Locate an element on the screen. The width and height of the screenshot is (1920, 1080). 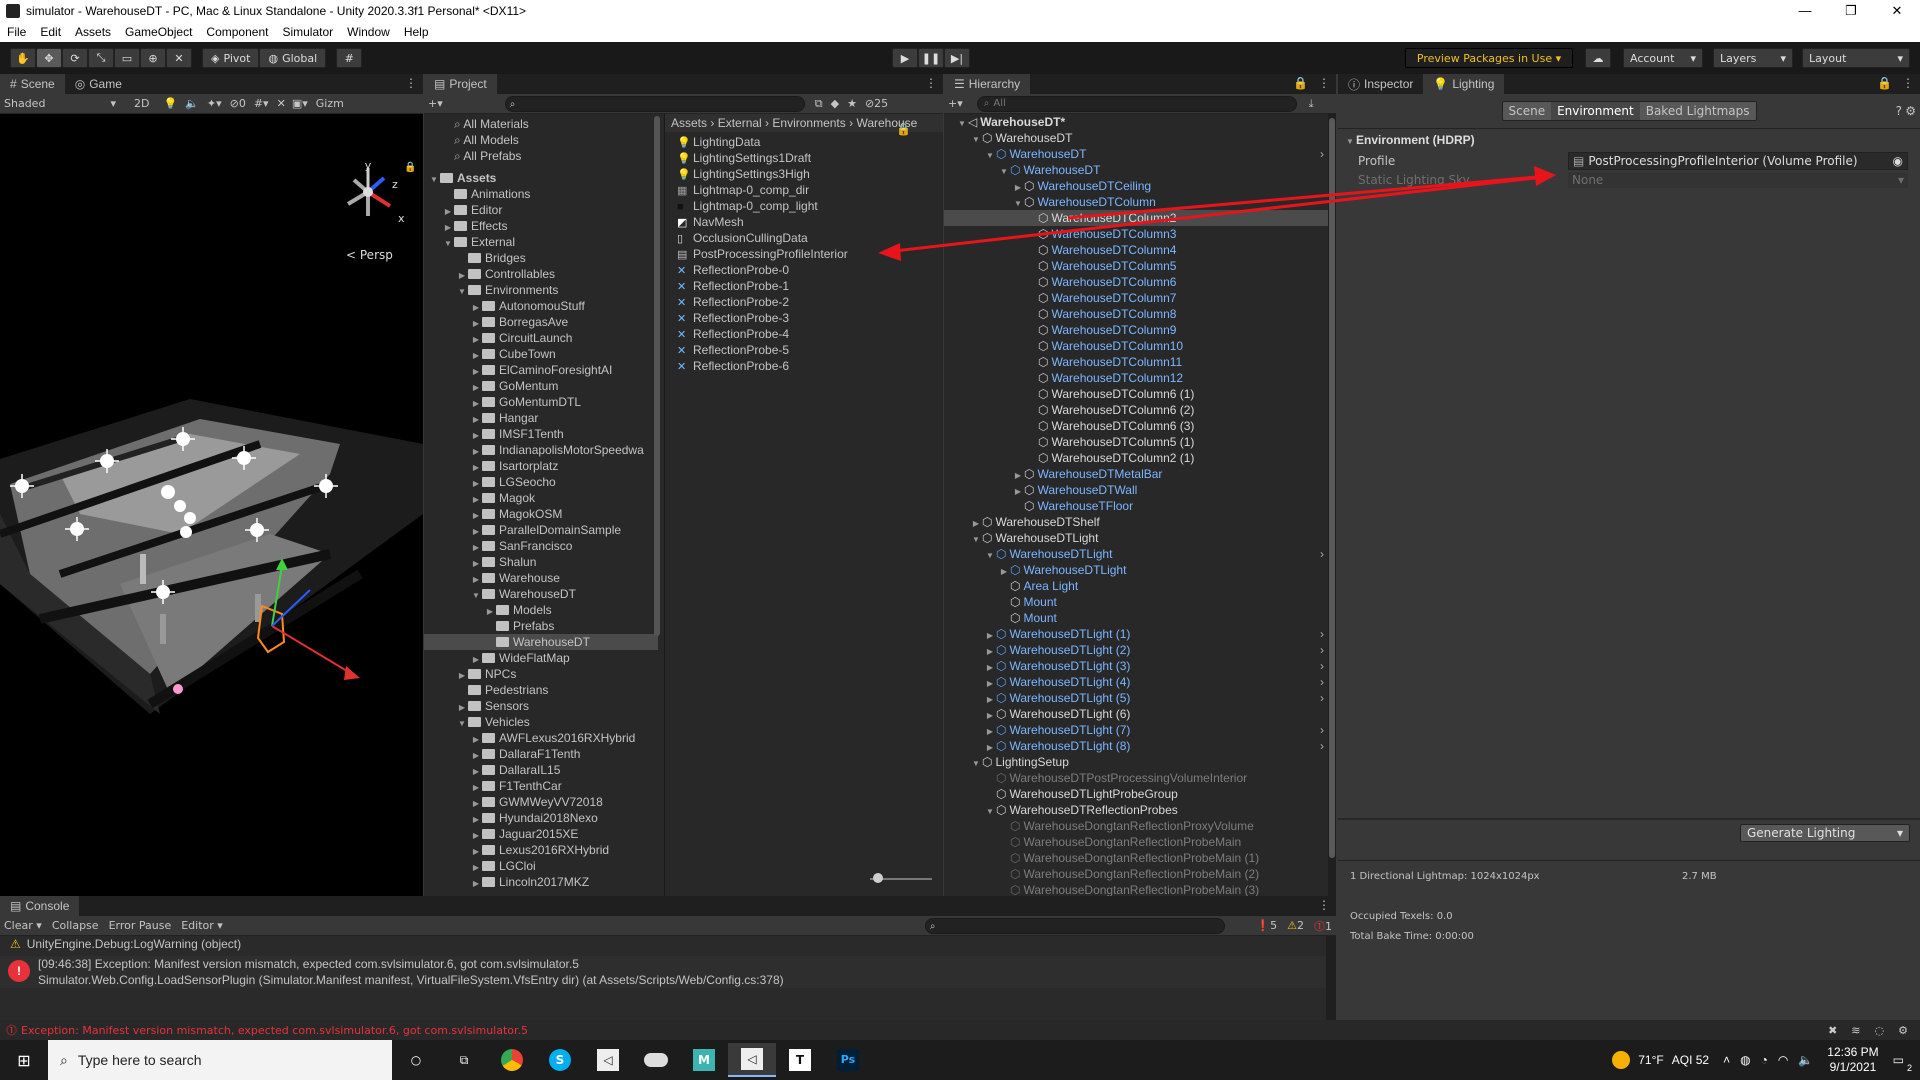
folder-item: ▶ DallaraF1Tenth is located at coordinates (541, 754).